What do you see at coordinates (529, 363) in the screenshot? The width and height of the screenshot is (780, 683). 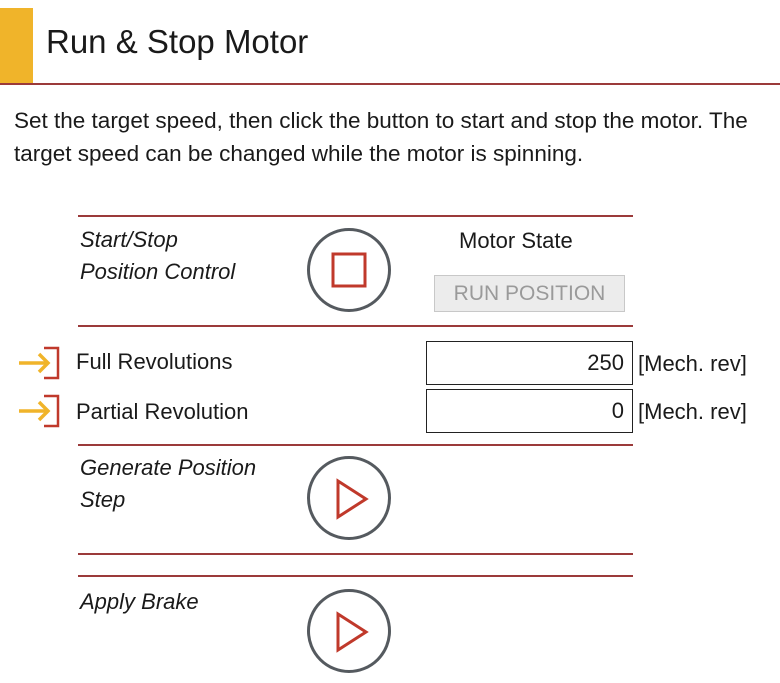 I see `full-revolutions-input` at bounding box center [529, 363].